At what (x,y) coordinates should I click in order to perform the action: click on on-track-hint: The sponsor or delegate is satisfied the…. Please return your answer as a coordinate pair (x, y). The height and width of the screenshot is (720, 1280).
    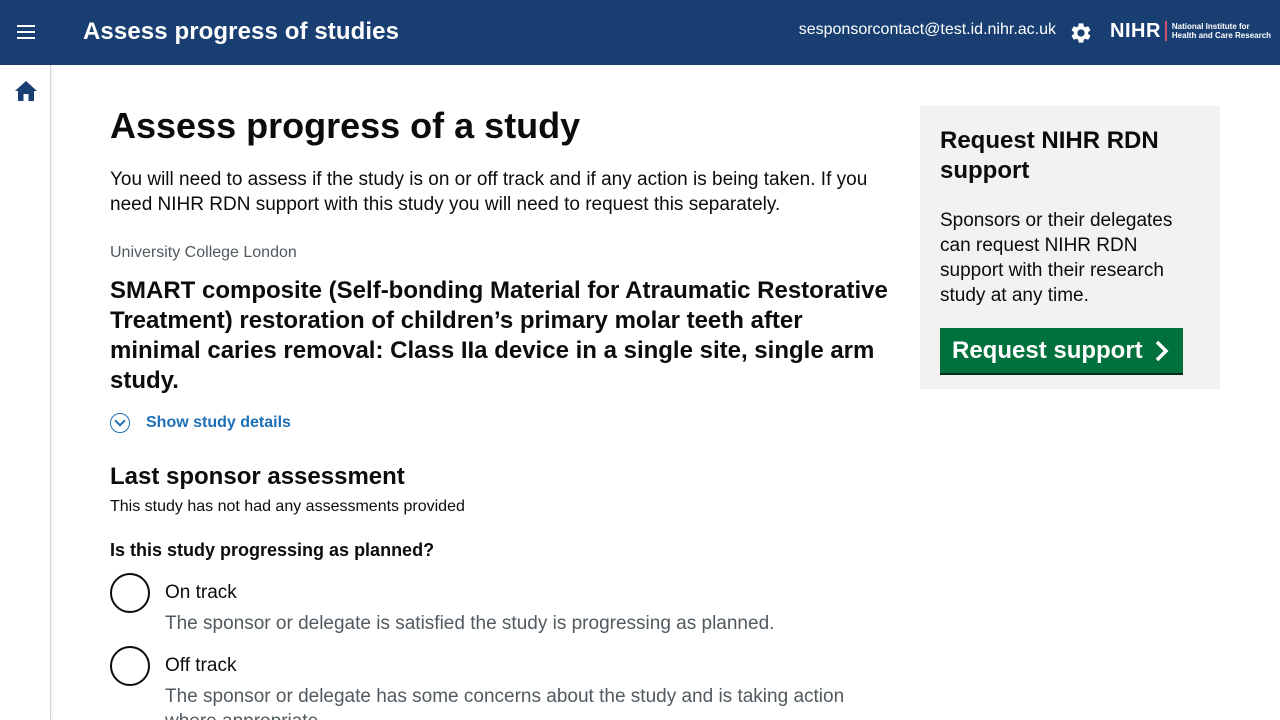
    Looking at the image, I should click on (470, 623).